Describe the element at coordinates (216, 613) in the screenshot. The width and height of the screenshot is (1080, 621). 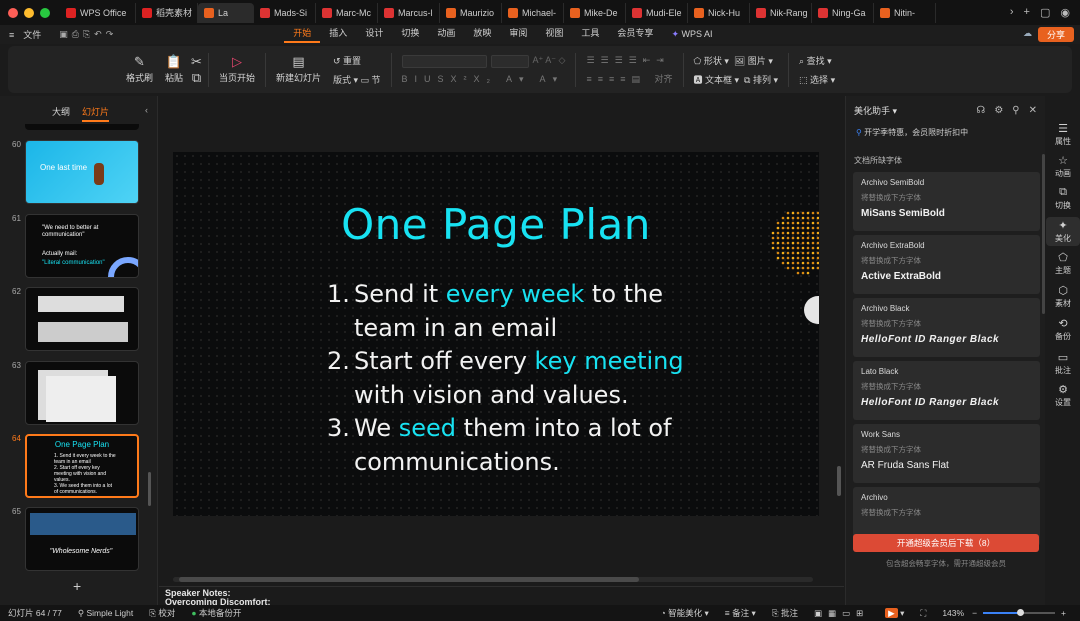
I see `backup-status: ● 本地备份开` at that location.